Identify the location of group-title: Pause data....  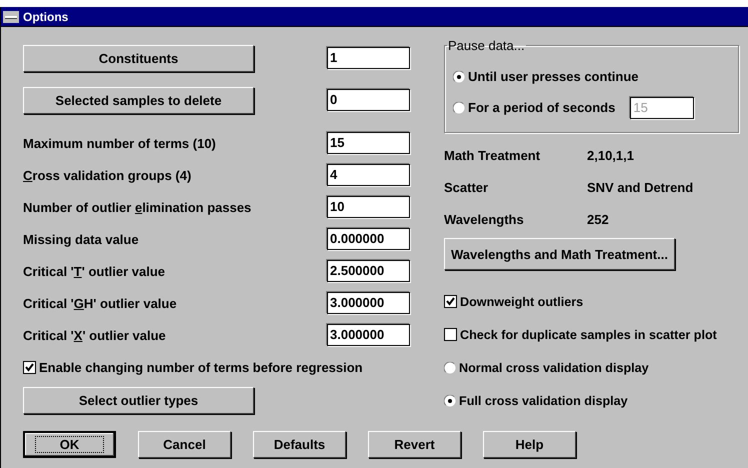
(486, 45).